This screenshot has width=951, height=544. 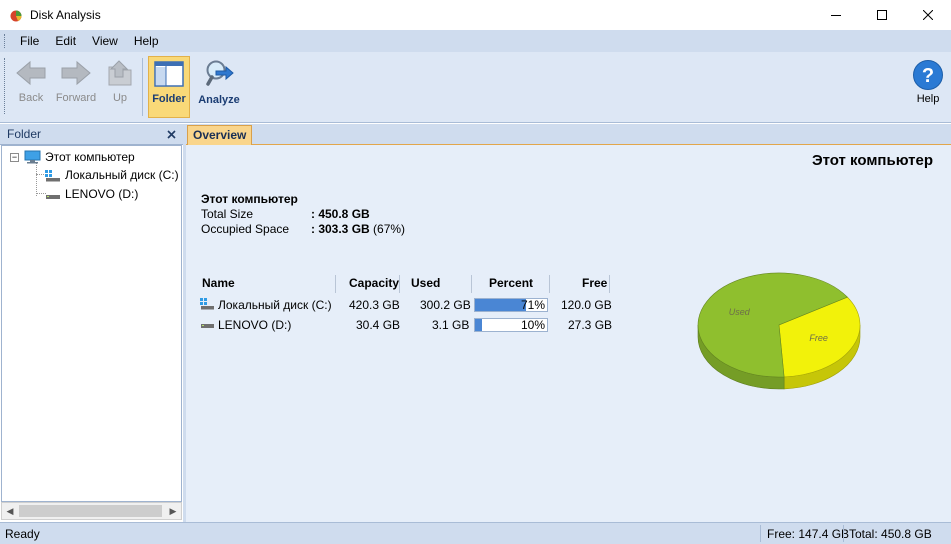 I want to click on occupied-space-label: Occupied Space, so click(x=245, y=229).